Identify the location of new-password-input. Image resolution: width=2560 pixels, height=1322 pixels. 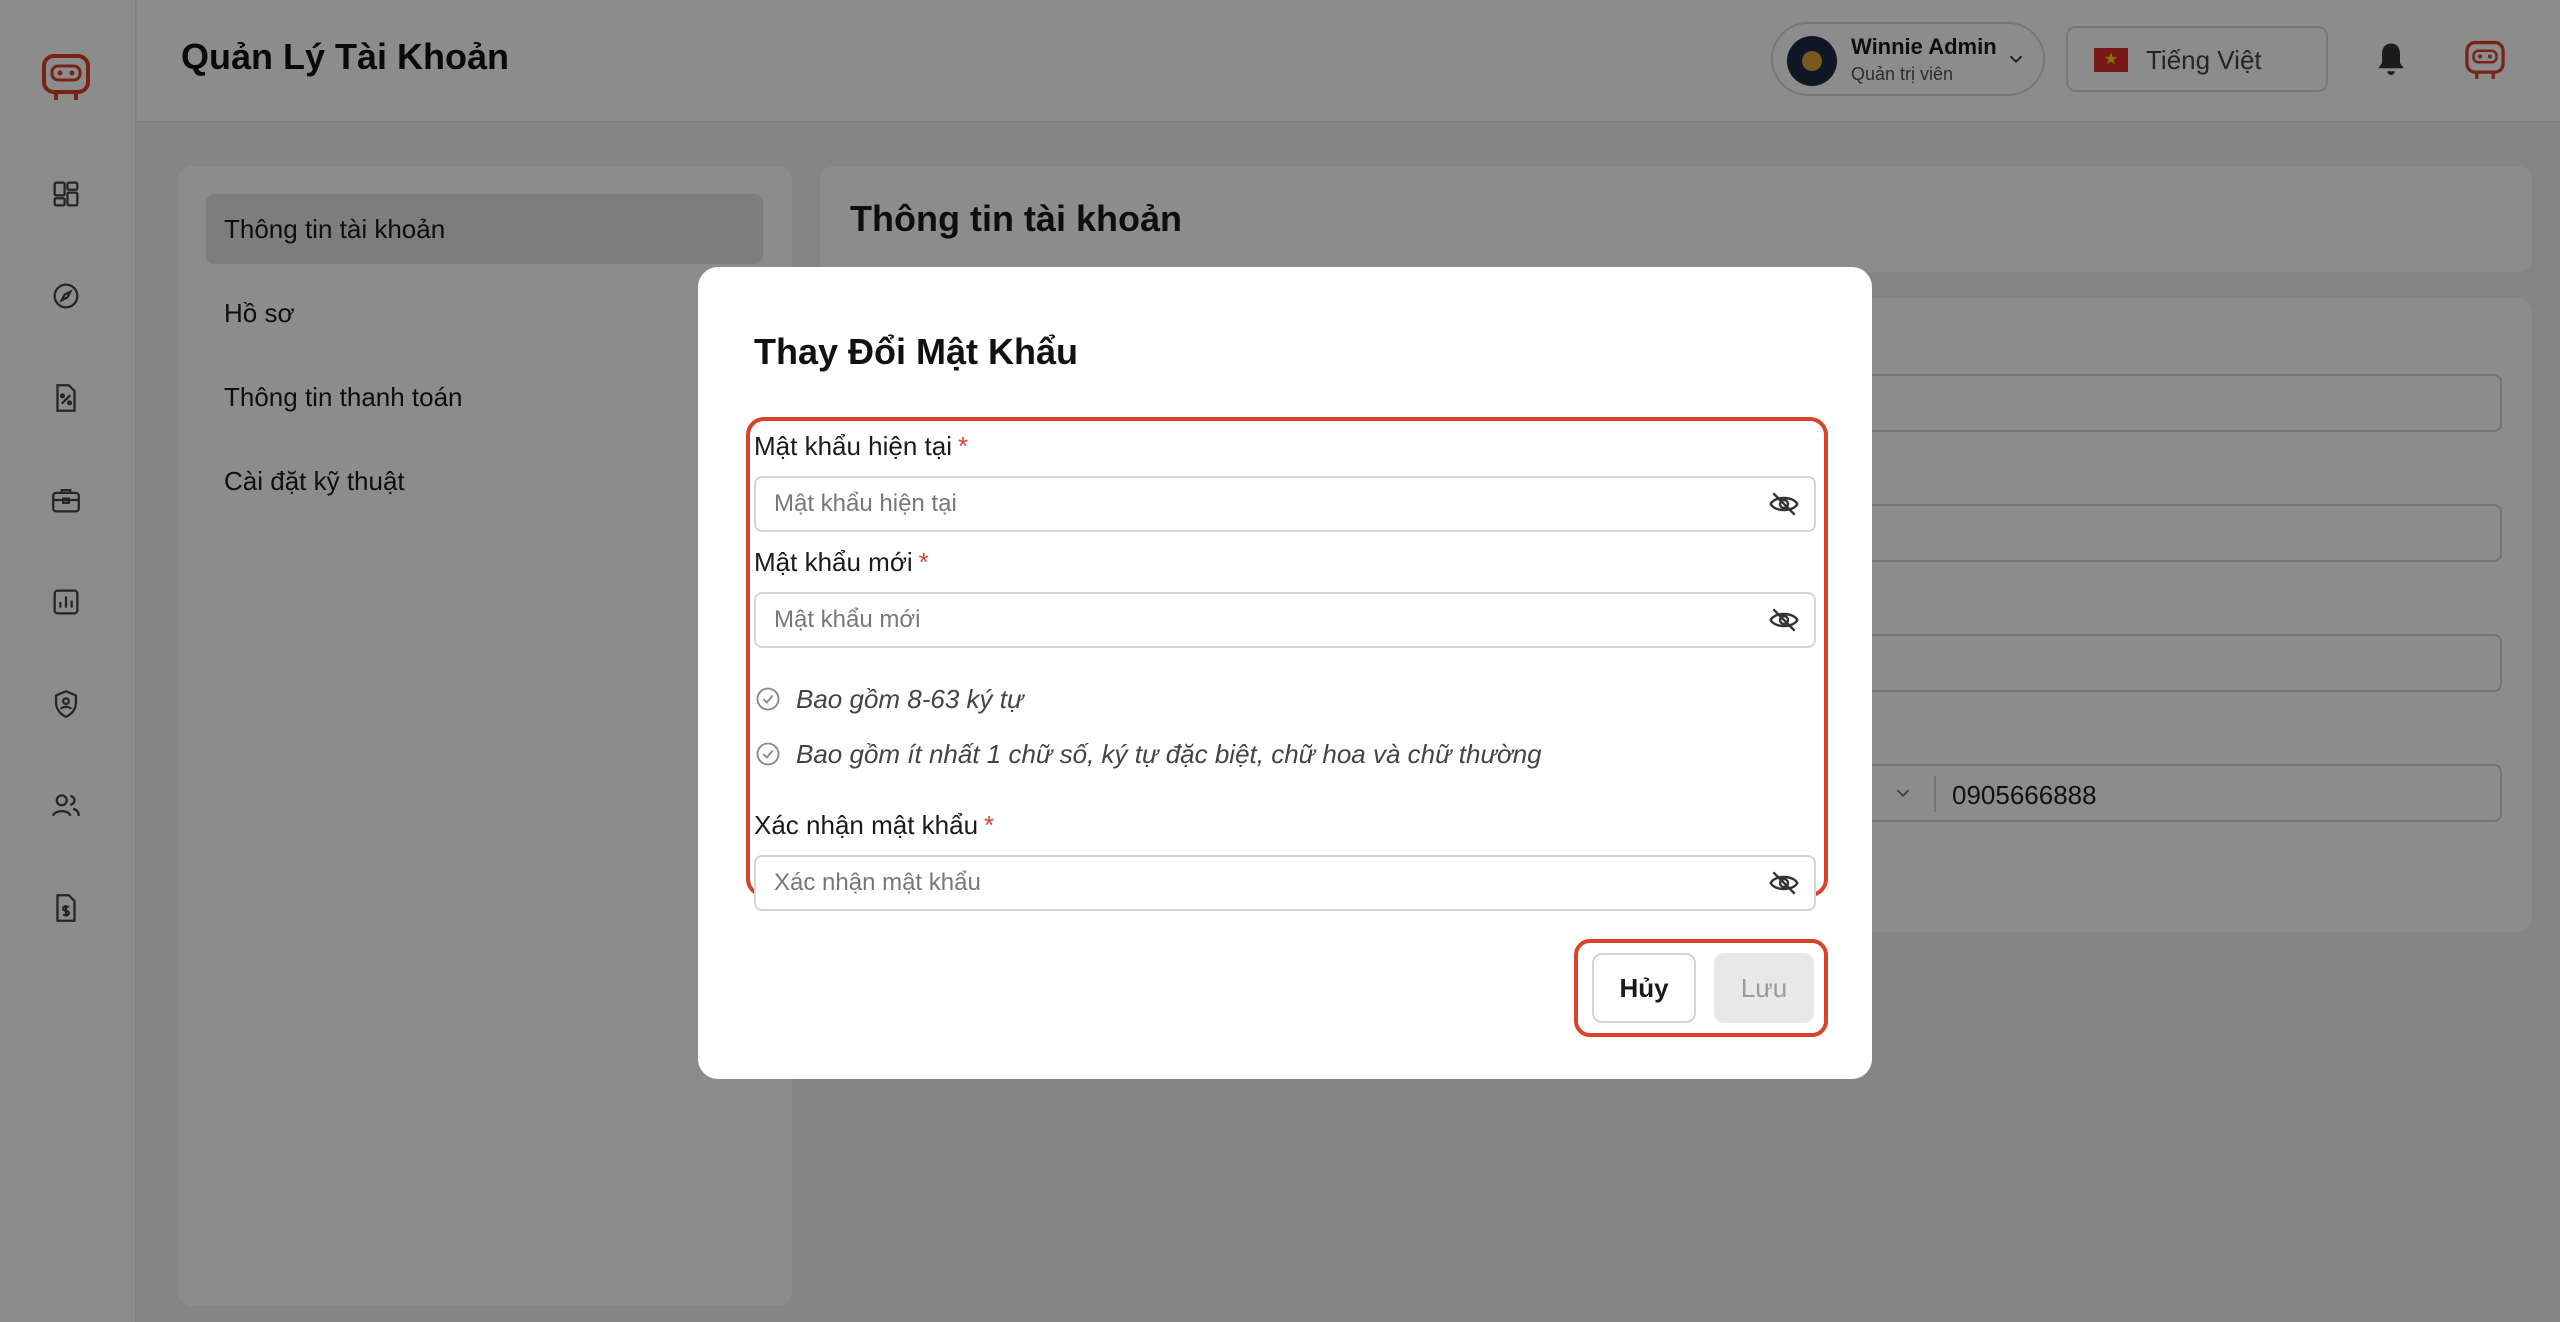
(1285, 620).